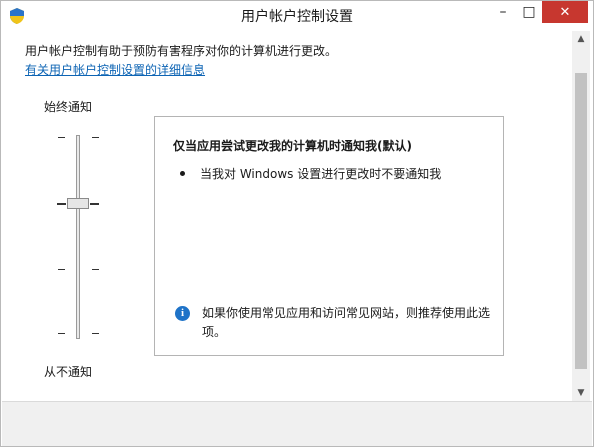 The height and width of the screenshot is (447, 594). I want to click on chevron-down-icon: ▼, so click(581, 393).